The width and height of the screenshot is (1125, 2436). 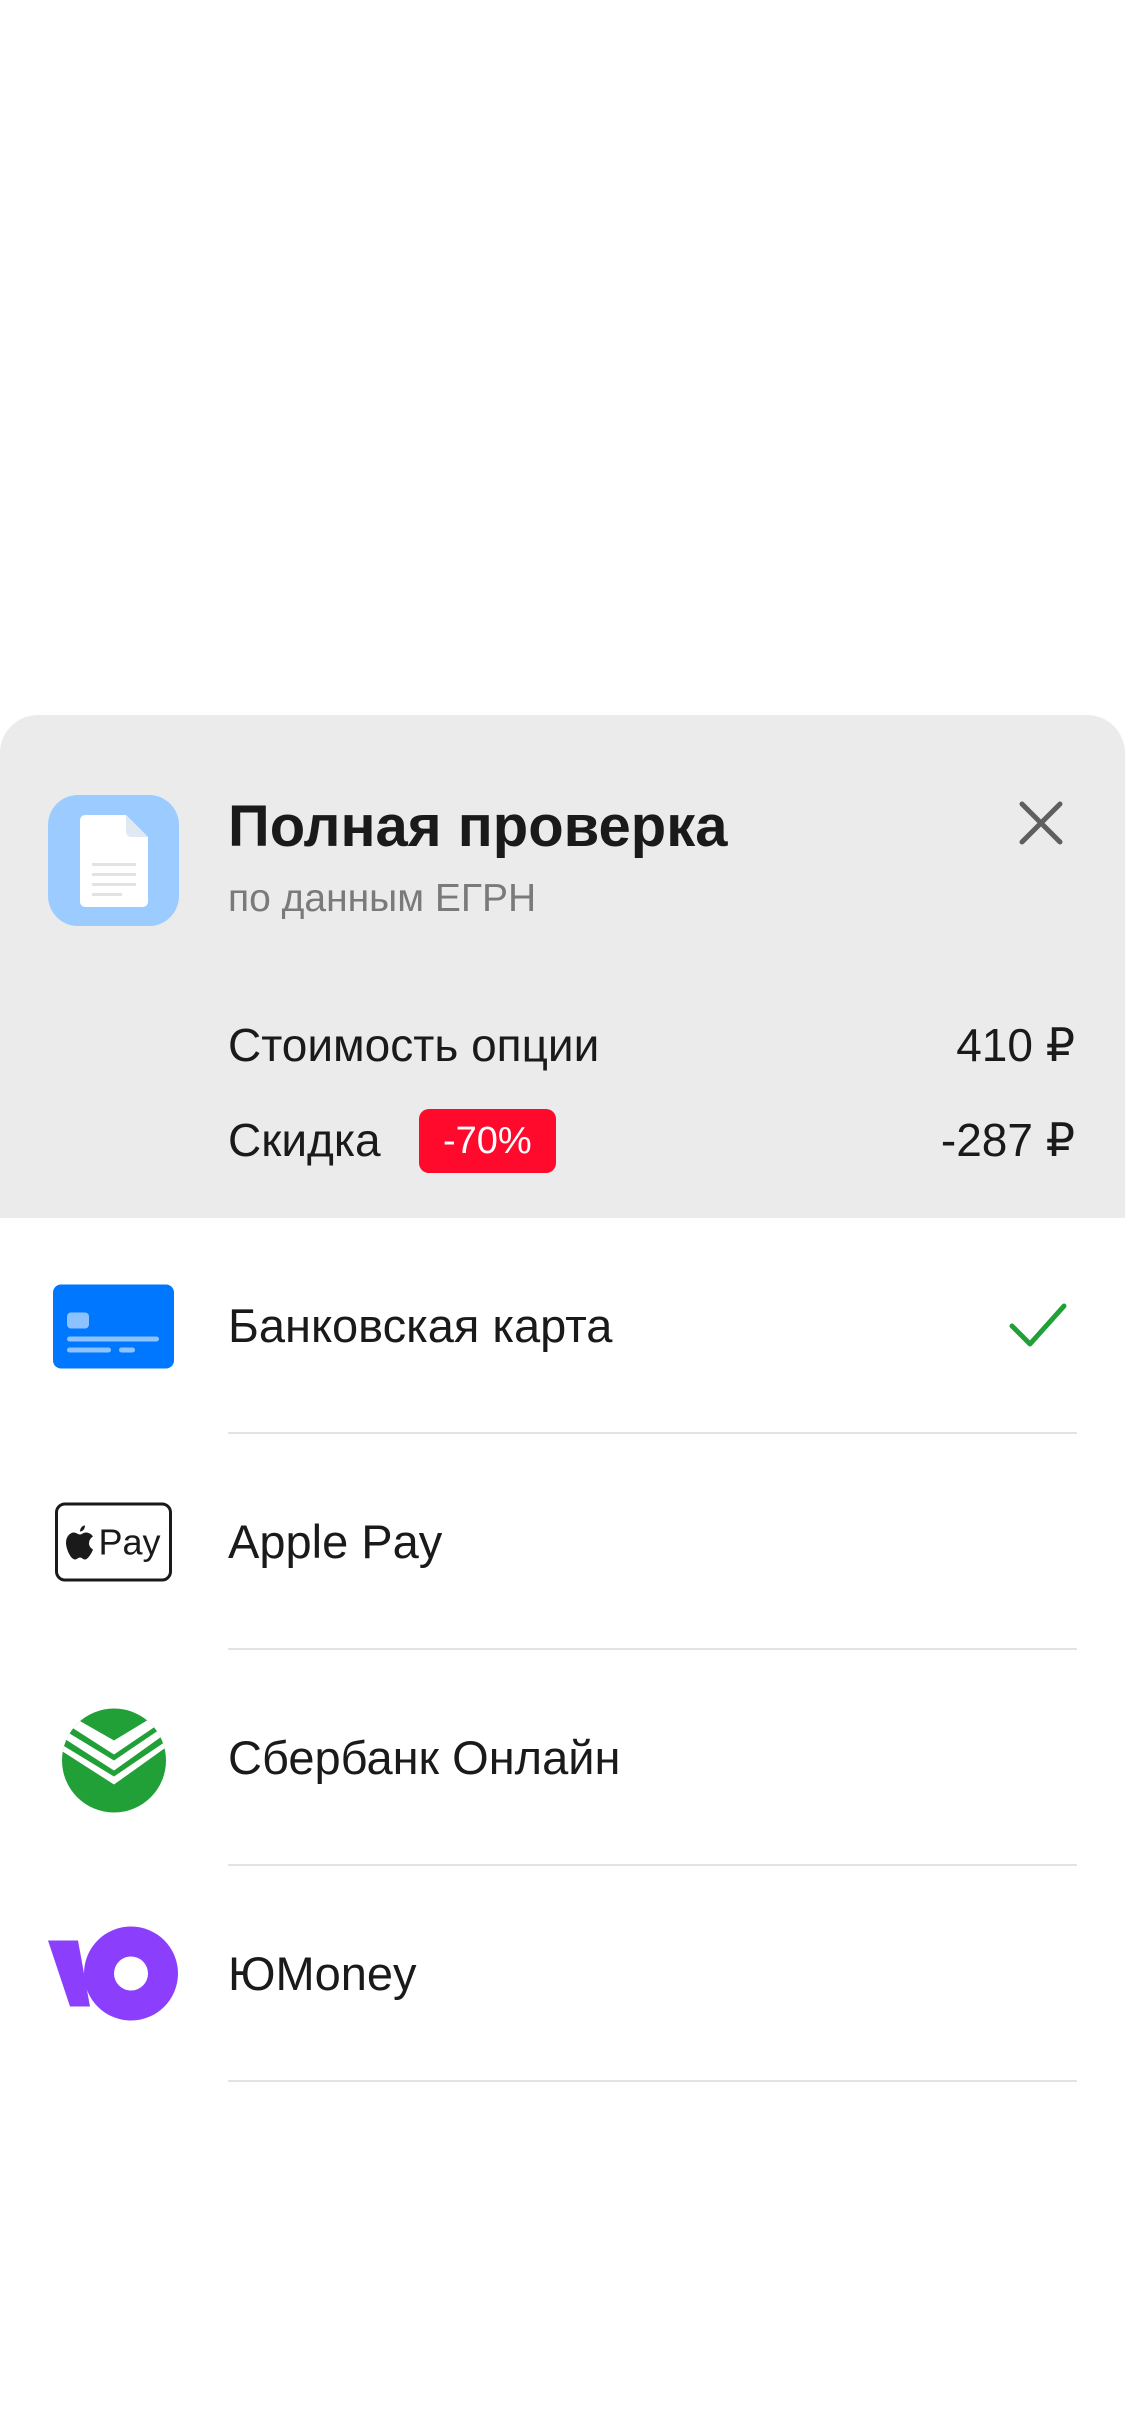 What do you see at coordinates (80, 1542) in the screenshot?
I see `apple-logo-icon` at bounding box center [80, 1542].